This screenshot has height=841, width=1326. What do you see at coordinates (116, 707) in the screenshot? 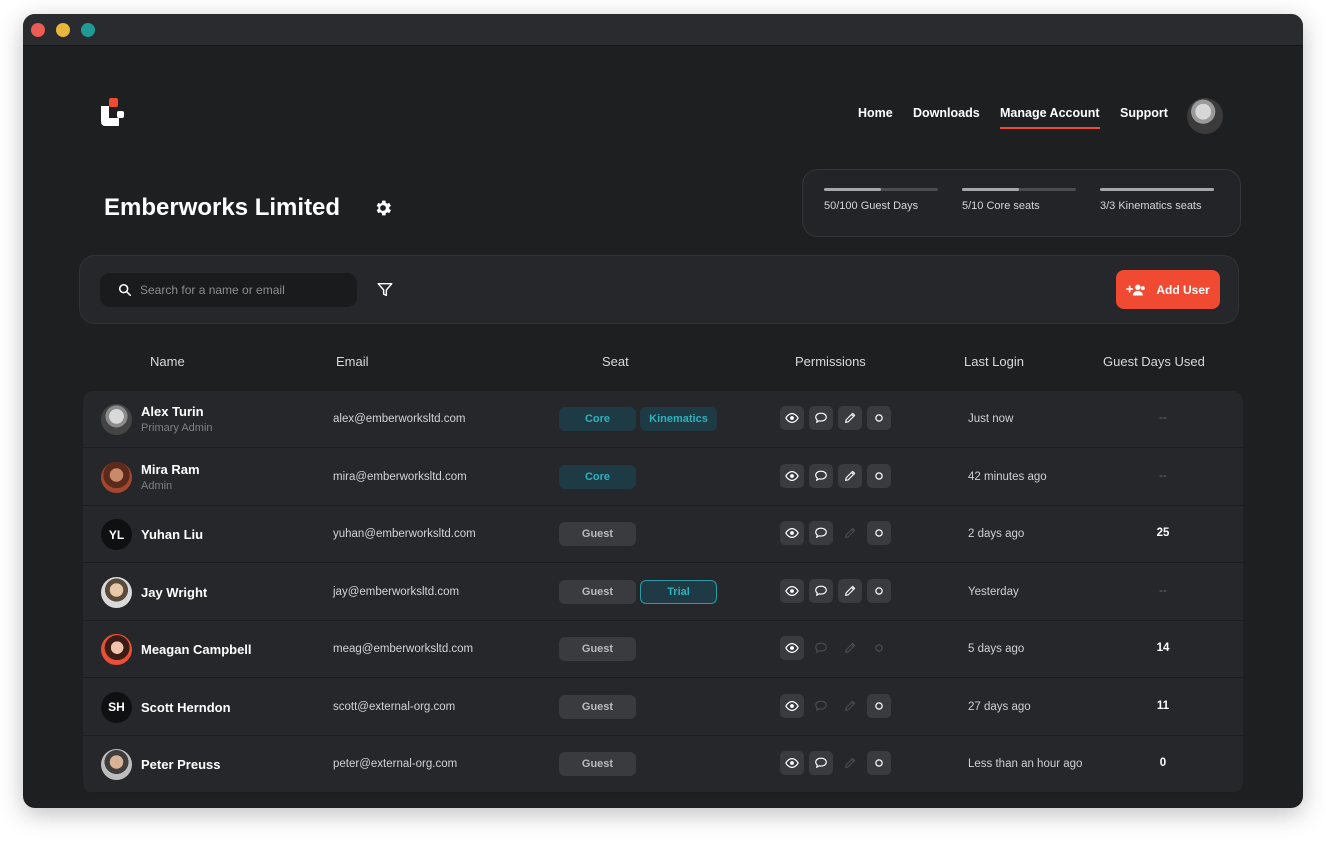
I see `avatar: SH` at bounding box center [116, 707].